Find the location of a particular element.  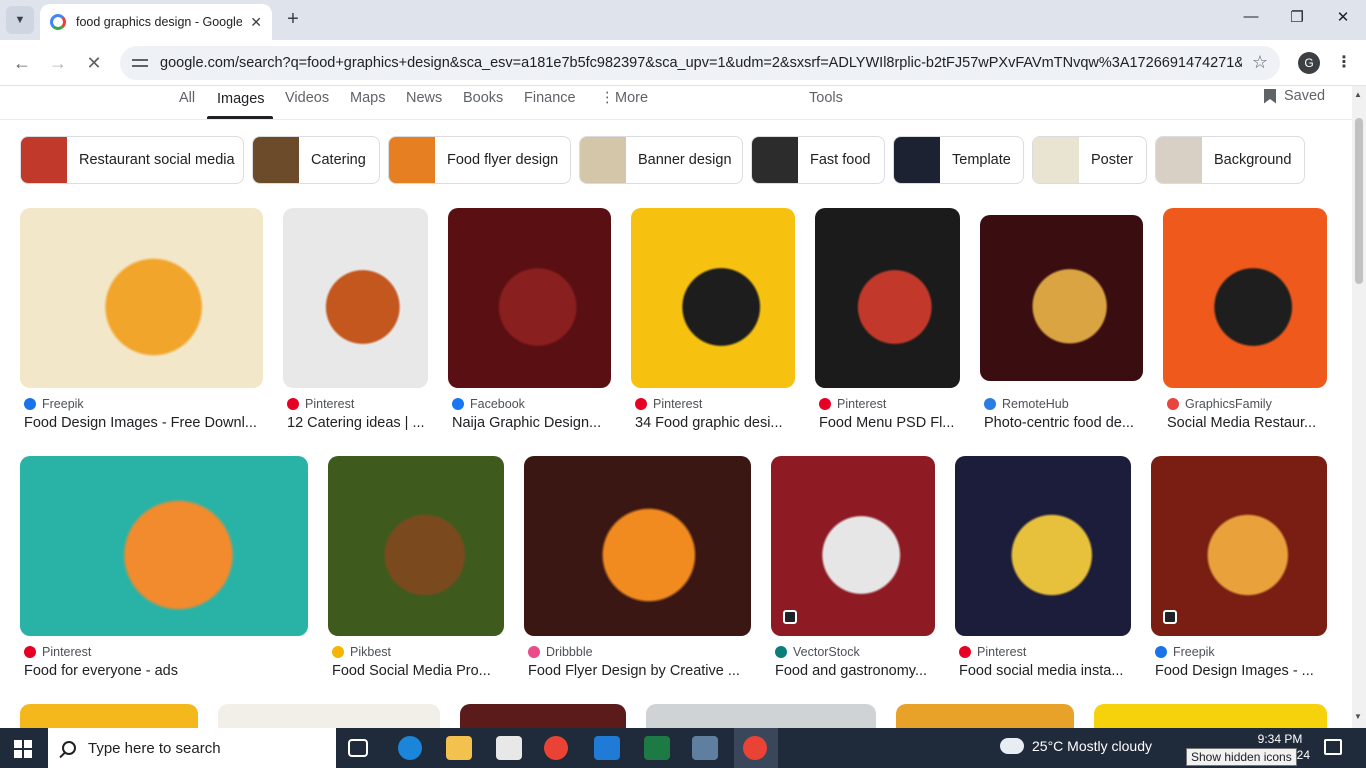

result-source: VectorStock is located at coordinates (817, 652).